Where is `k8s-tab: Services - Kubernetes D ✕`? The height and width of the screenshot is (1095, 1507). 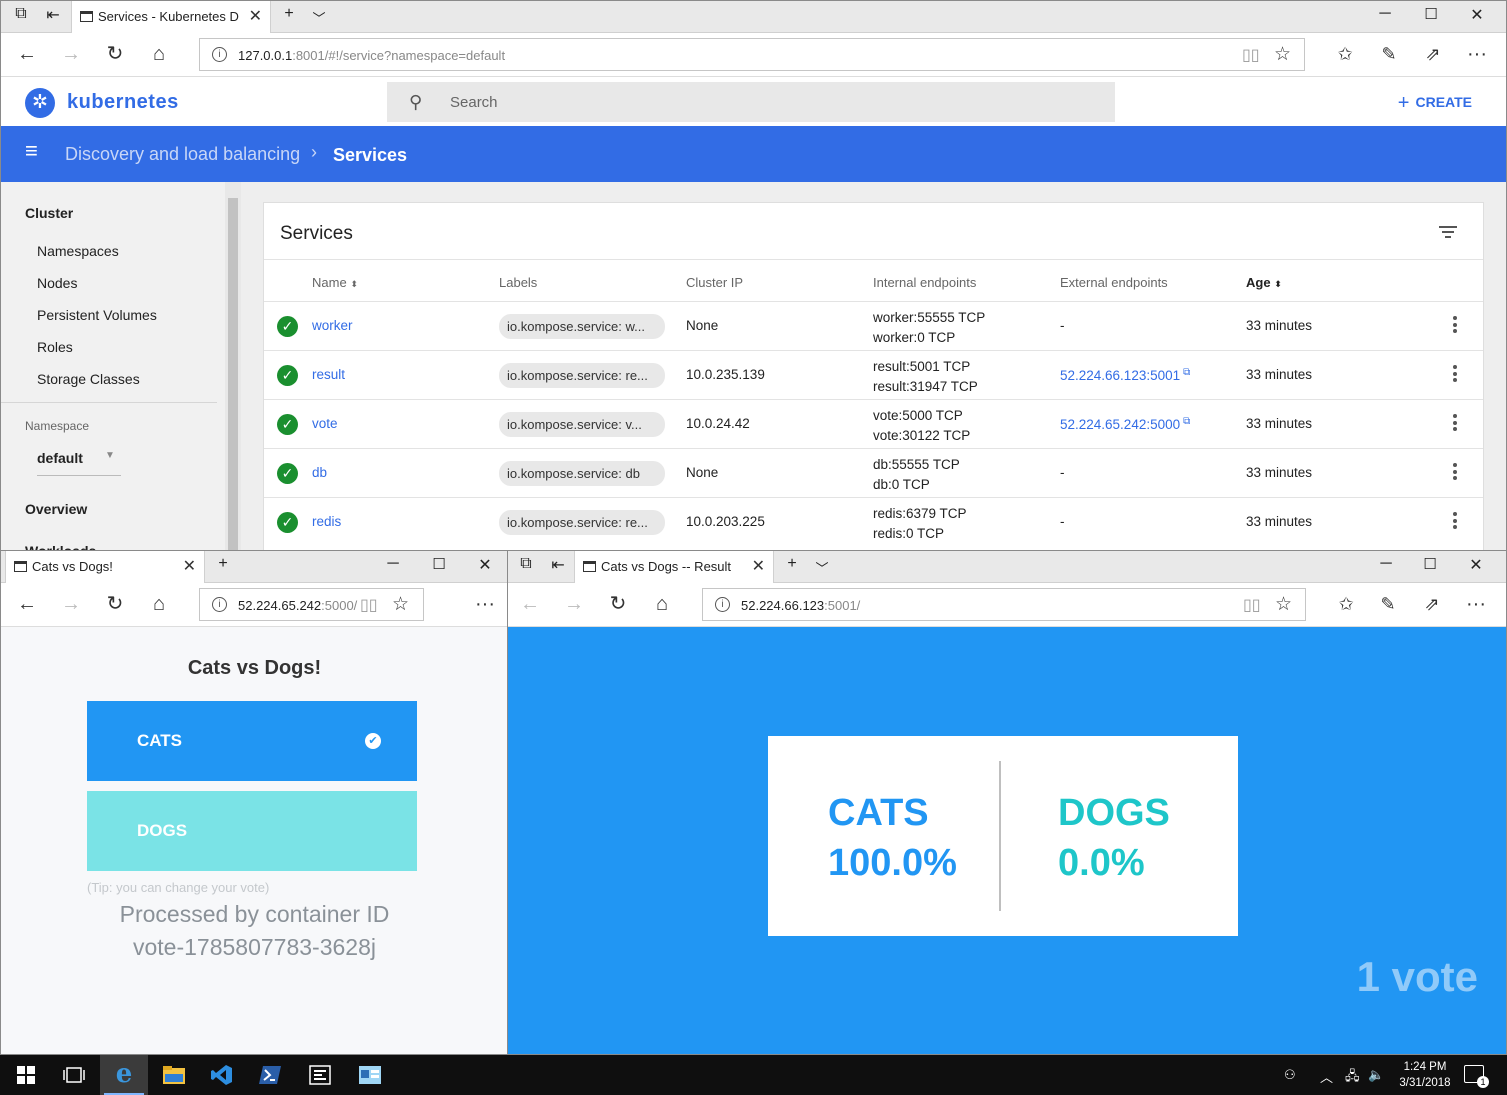 k8s-tab: Services - Kubernetes D ✕ is located at coordinates (171, 17).